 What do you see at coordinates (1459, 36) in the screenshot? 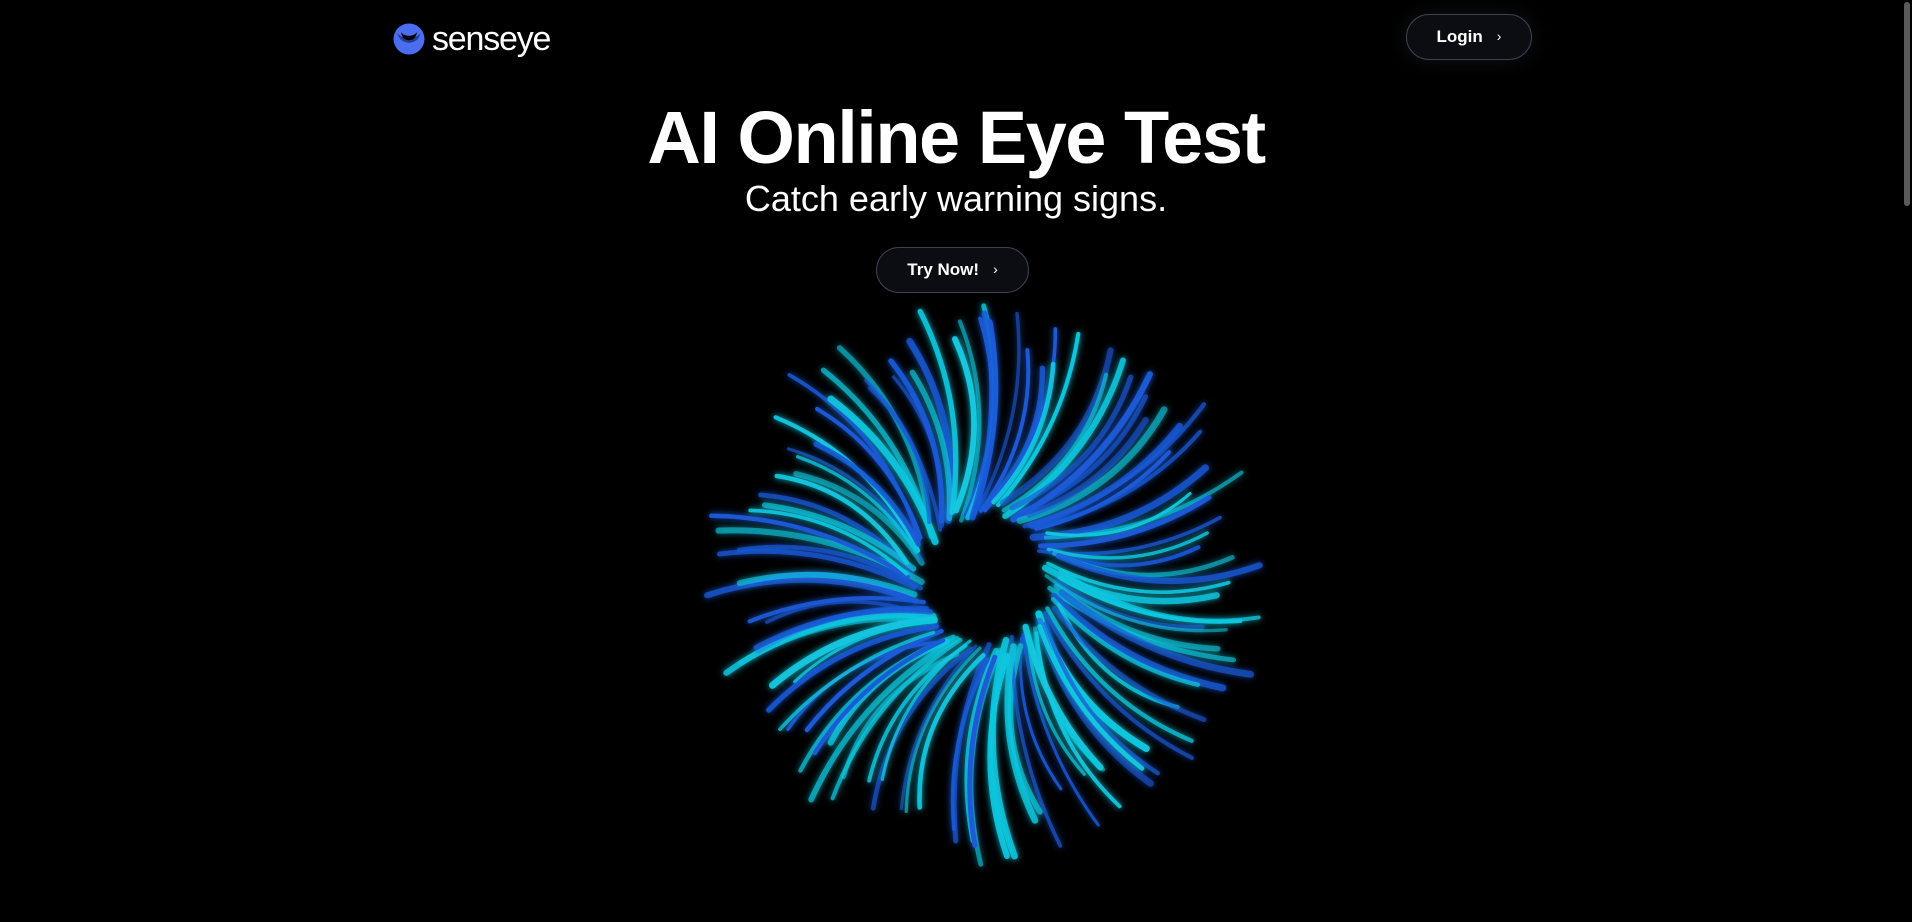
I see `login-button-label: Login` at bounding box center [1459, 36].